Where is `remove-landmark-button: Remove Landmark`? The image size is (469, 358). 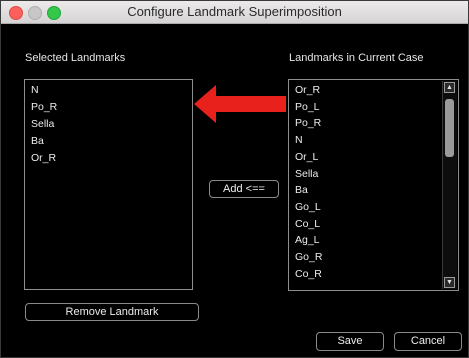 remove-landmark-button: Remove Landmark is located at coordinates (112, 312).